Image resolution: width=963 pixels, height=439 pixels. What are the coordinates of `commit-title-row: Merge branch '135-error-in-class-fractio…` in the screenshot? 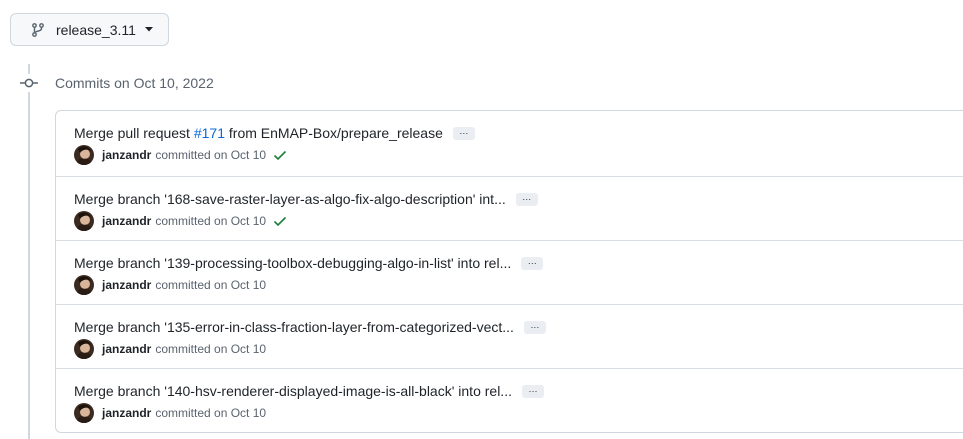 It's located at (310, 327).